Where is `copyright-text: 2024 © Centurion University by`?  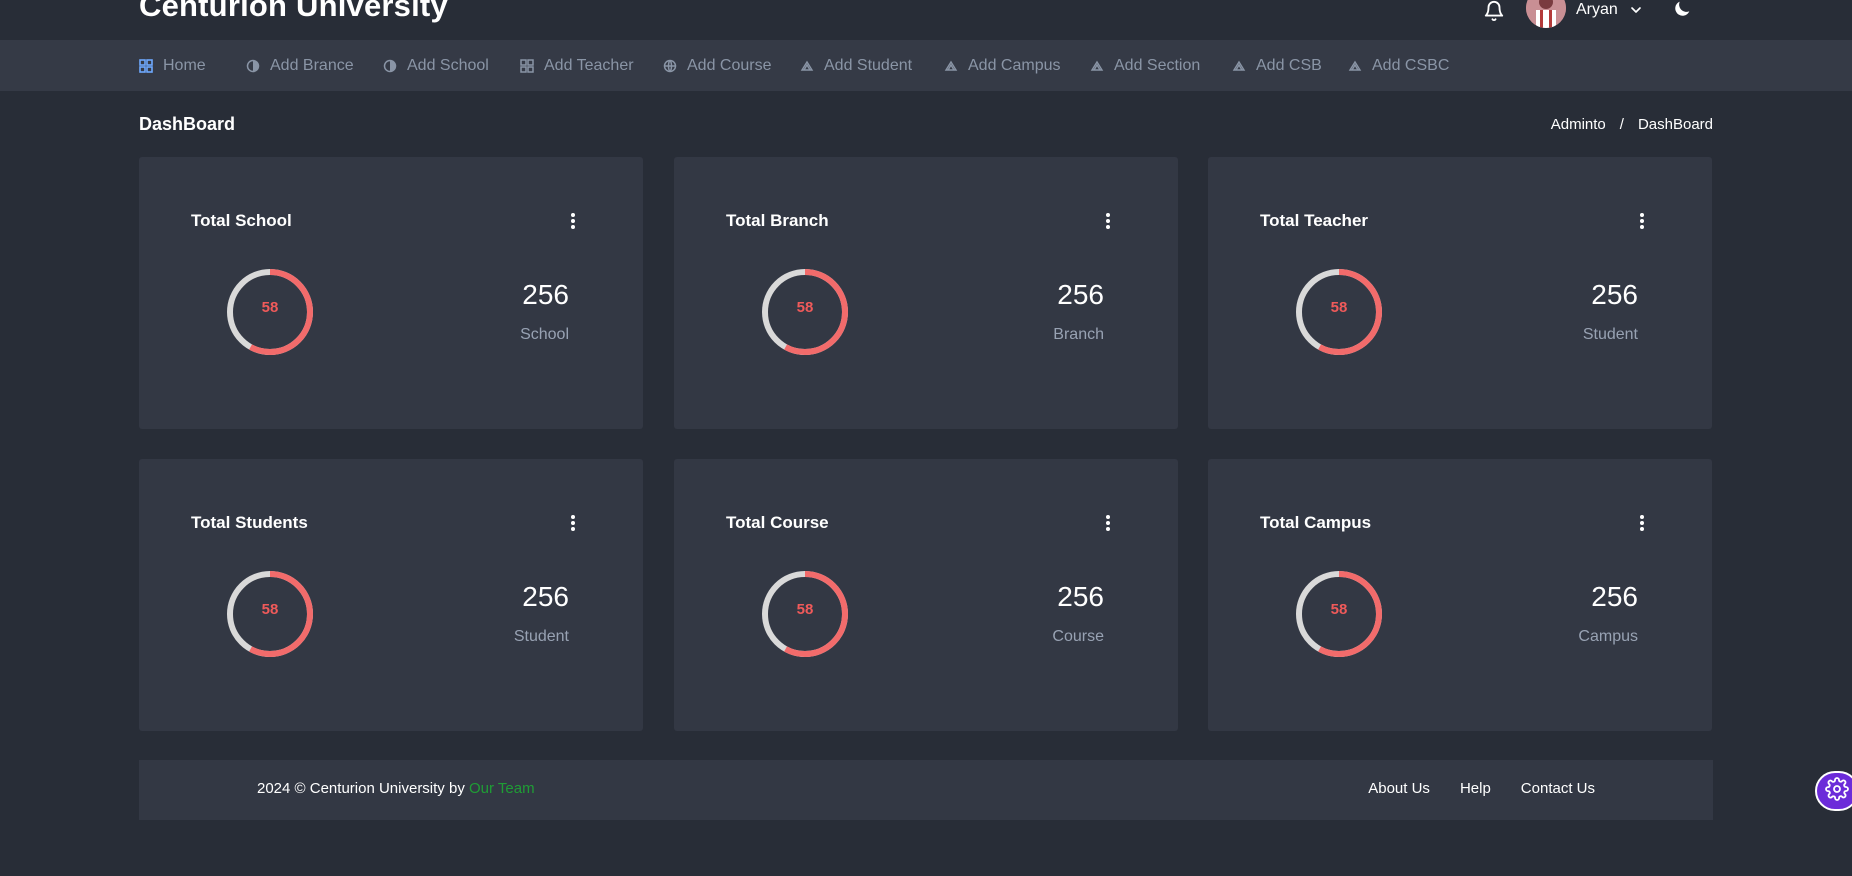 copyright-text: 2024 © Centurion University by is located at coordinates (363, 788).